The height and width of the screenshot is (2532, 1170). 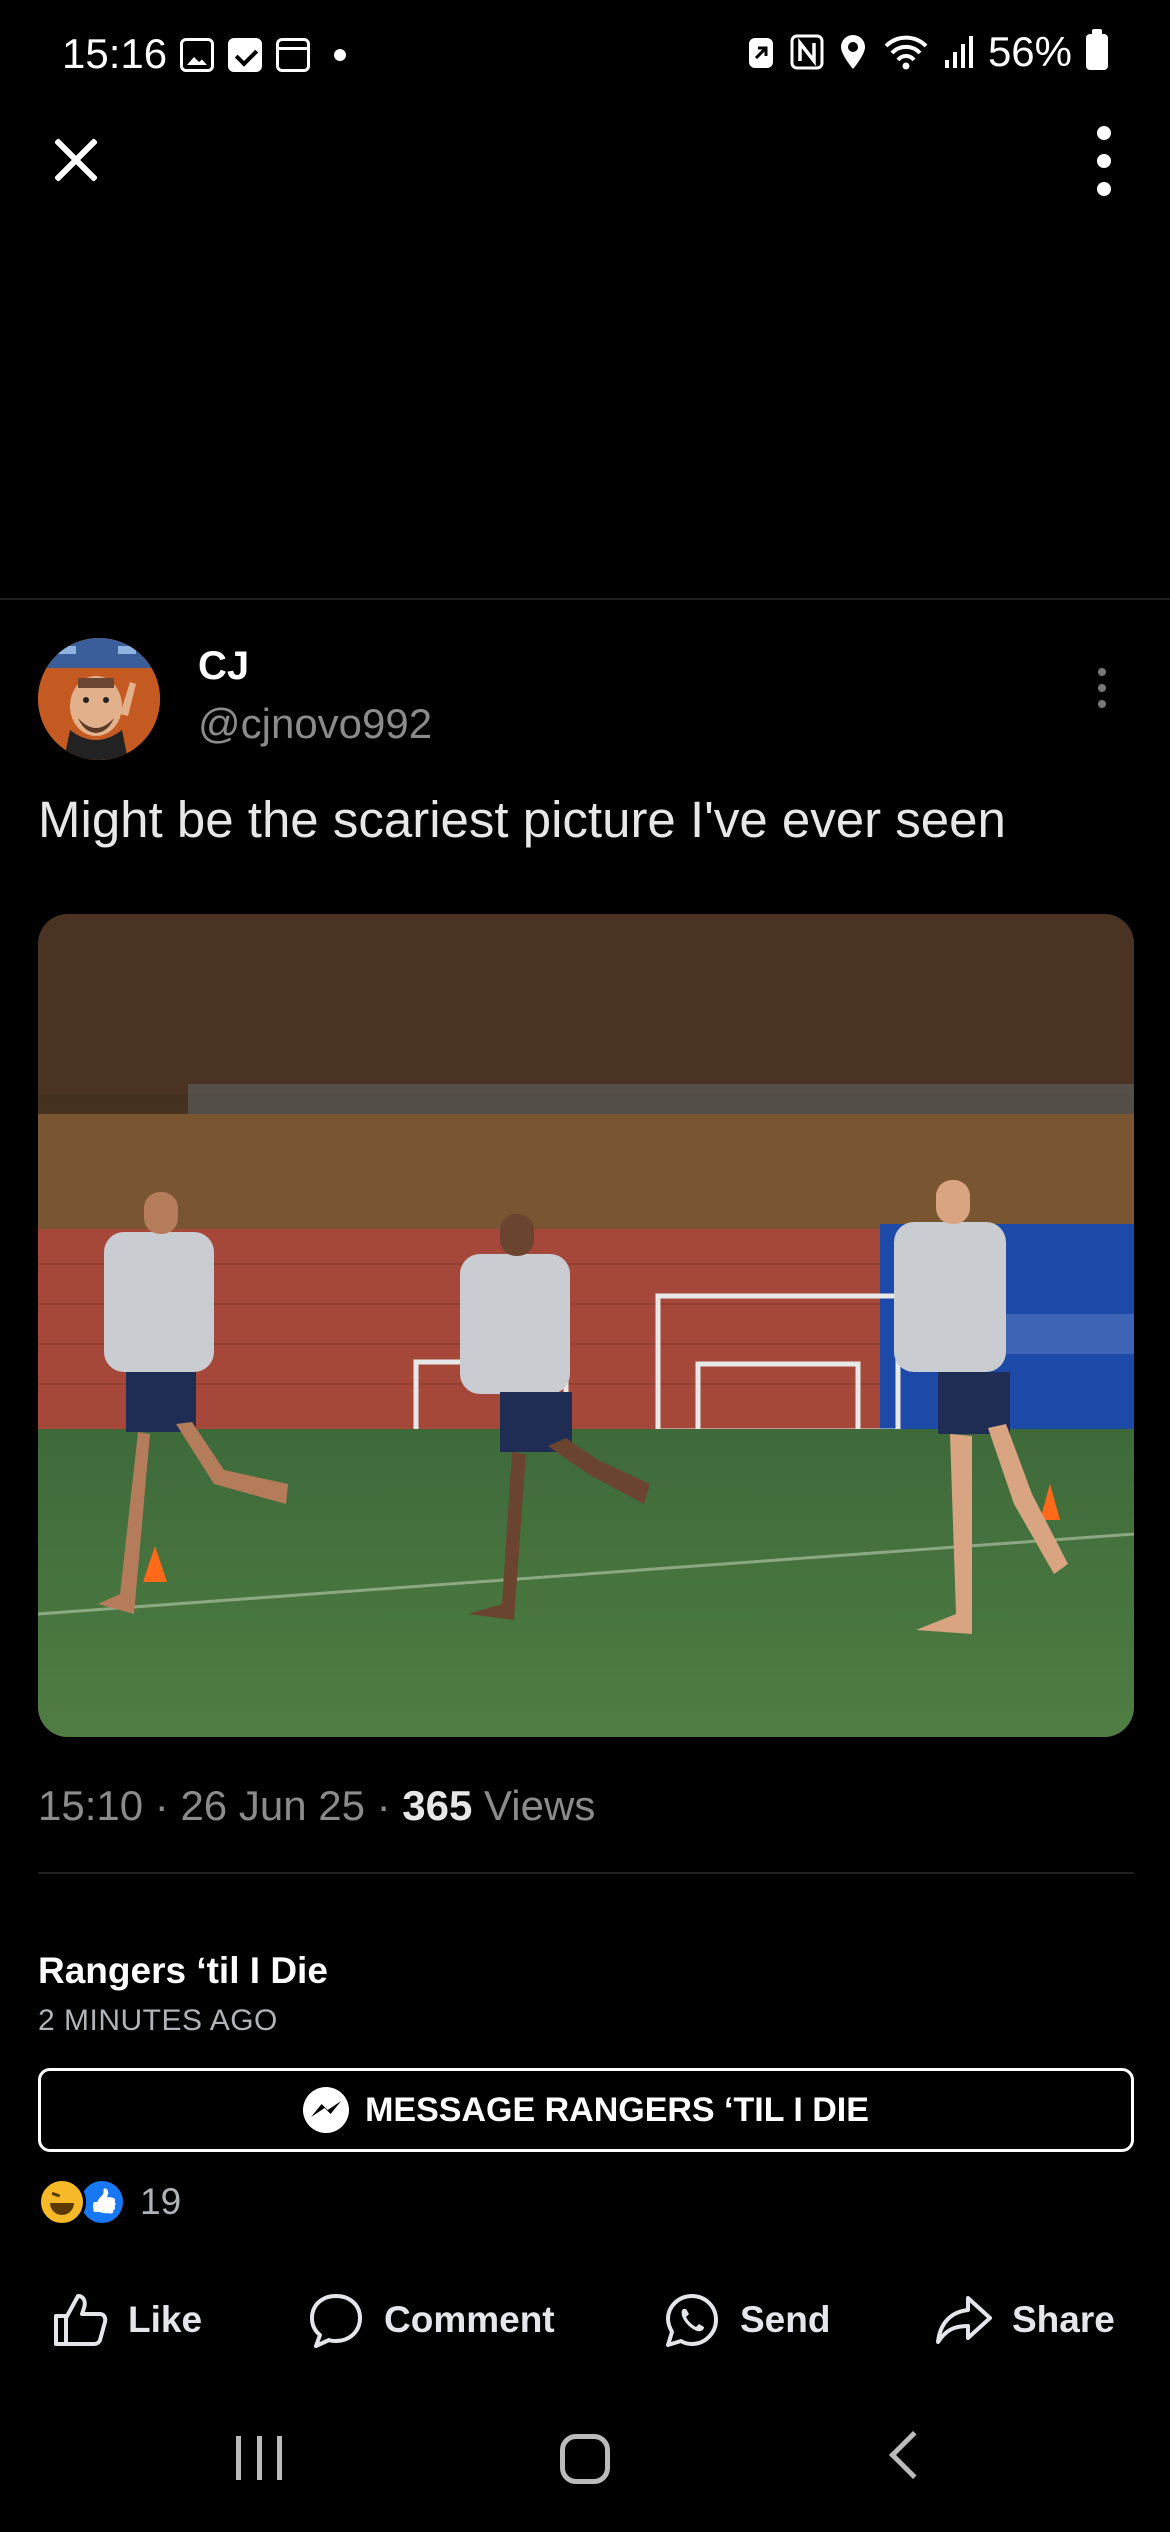 I want to click on home-button, so click(x=585, y=2459).